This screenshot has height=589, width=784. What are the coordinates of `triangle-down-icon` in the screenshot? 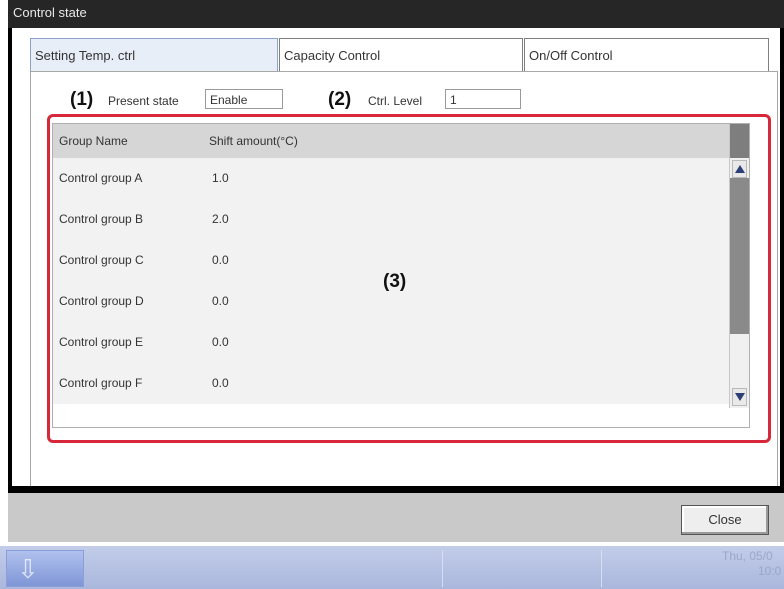 It's located at (739, 397).